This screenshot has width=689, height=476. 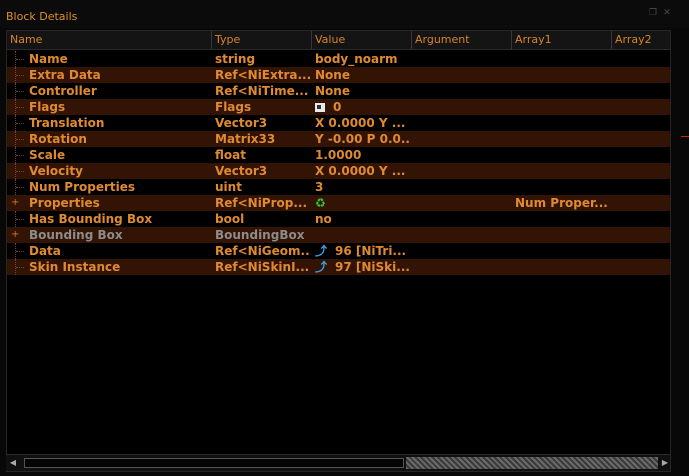 I want to click on table-row: Name string body_noarm, so click(x=338, y=59).